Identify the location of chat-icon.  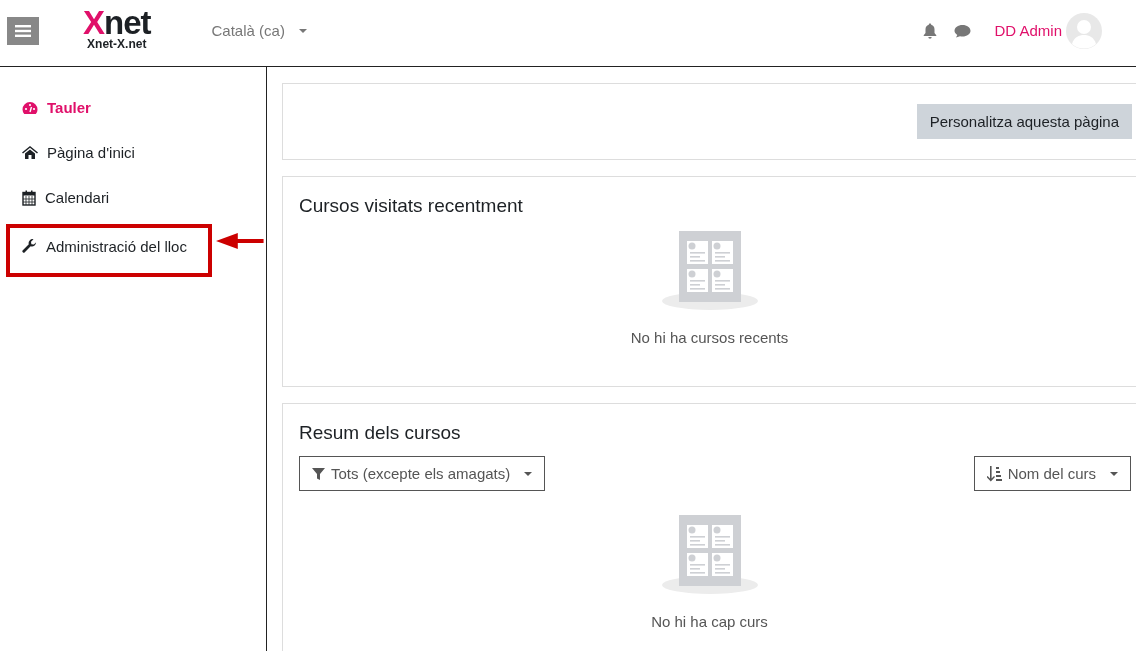
(963, 30).